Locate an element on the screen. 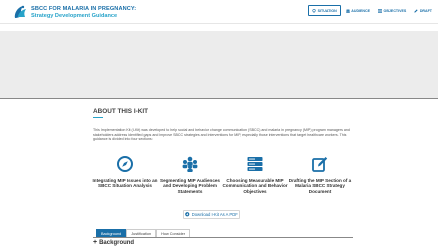 The height and width of the screenshot is (246, 438). title-underline is located at coordinates (98, 118).